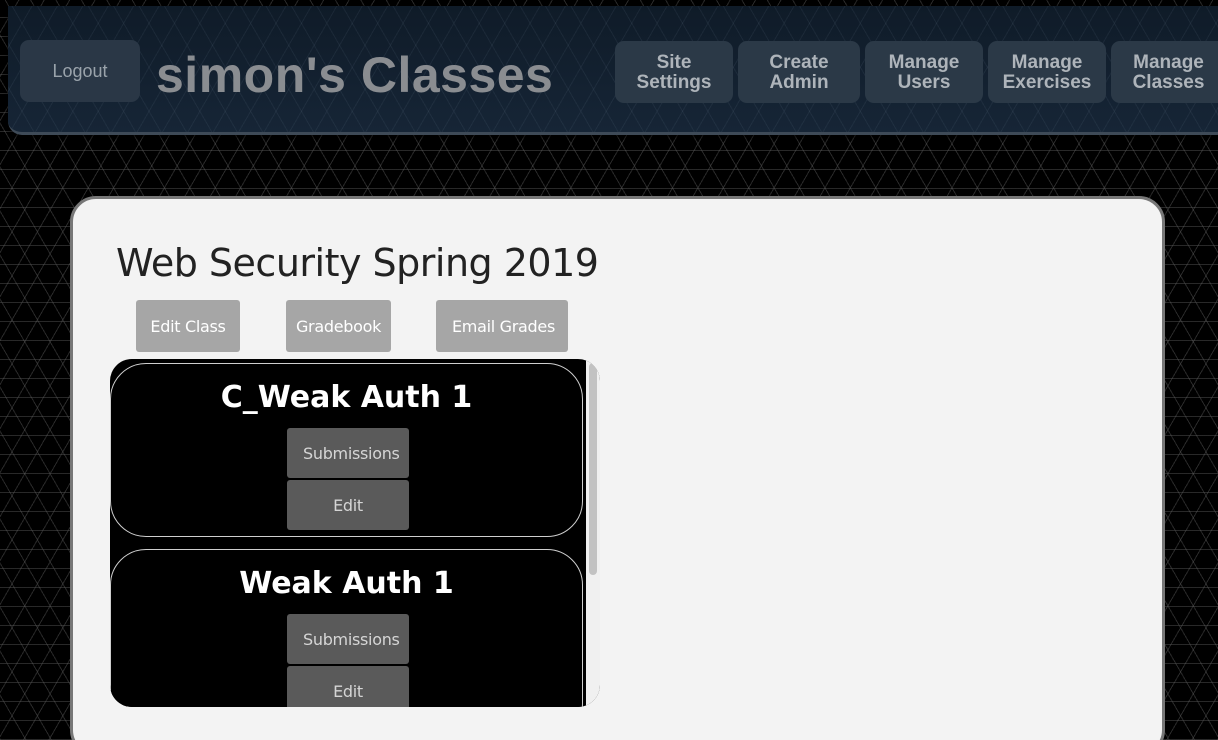 The height and width of the screenshot is (740, 1218). What do you see at coordinates (357, 263) in the screenshot?
I see `class-title: Web Security Spring 2019` at bounding box center [357, 263].